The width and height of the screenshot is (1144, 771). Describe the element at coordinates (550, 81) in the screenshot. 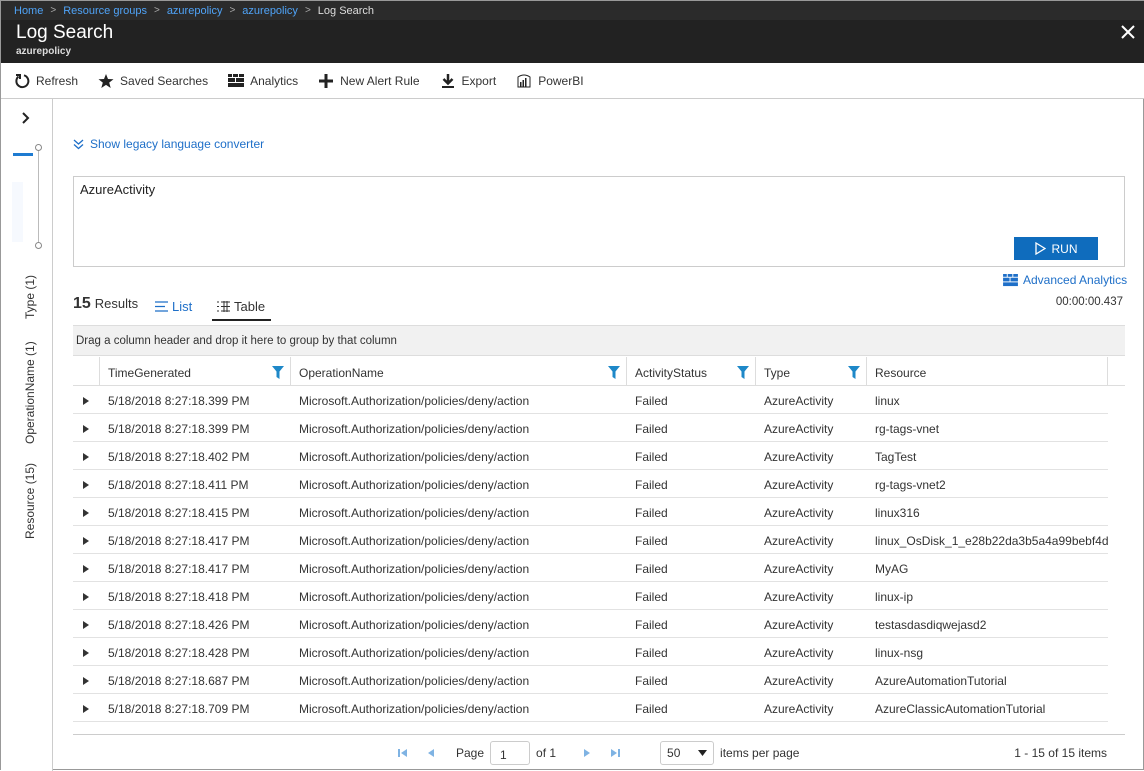

I see `powerbi-button: PowerBI` at that location.